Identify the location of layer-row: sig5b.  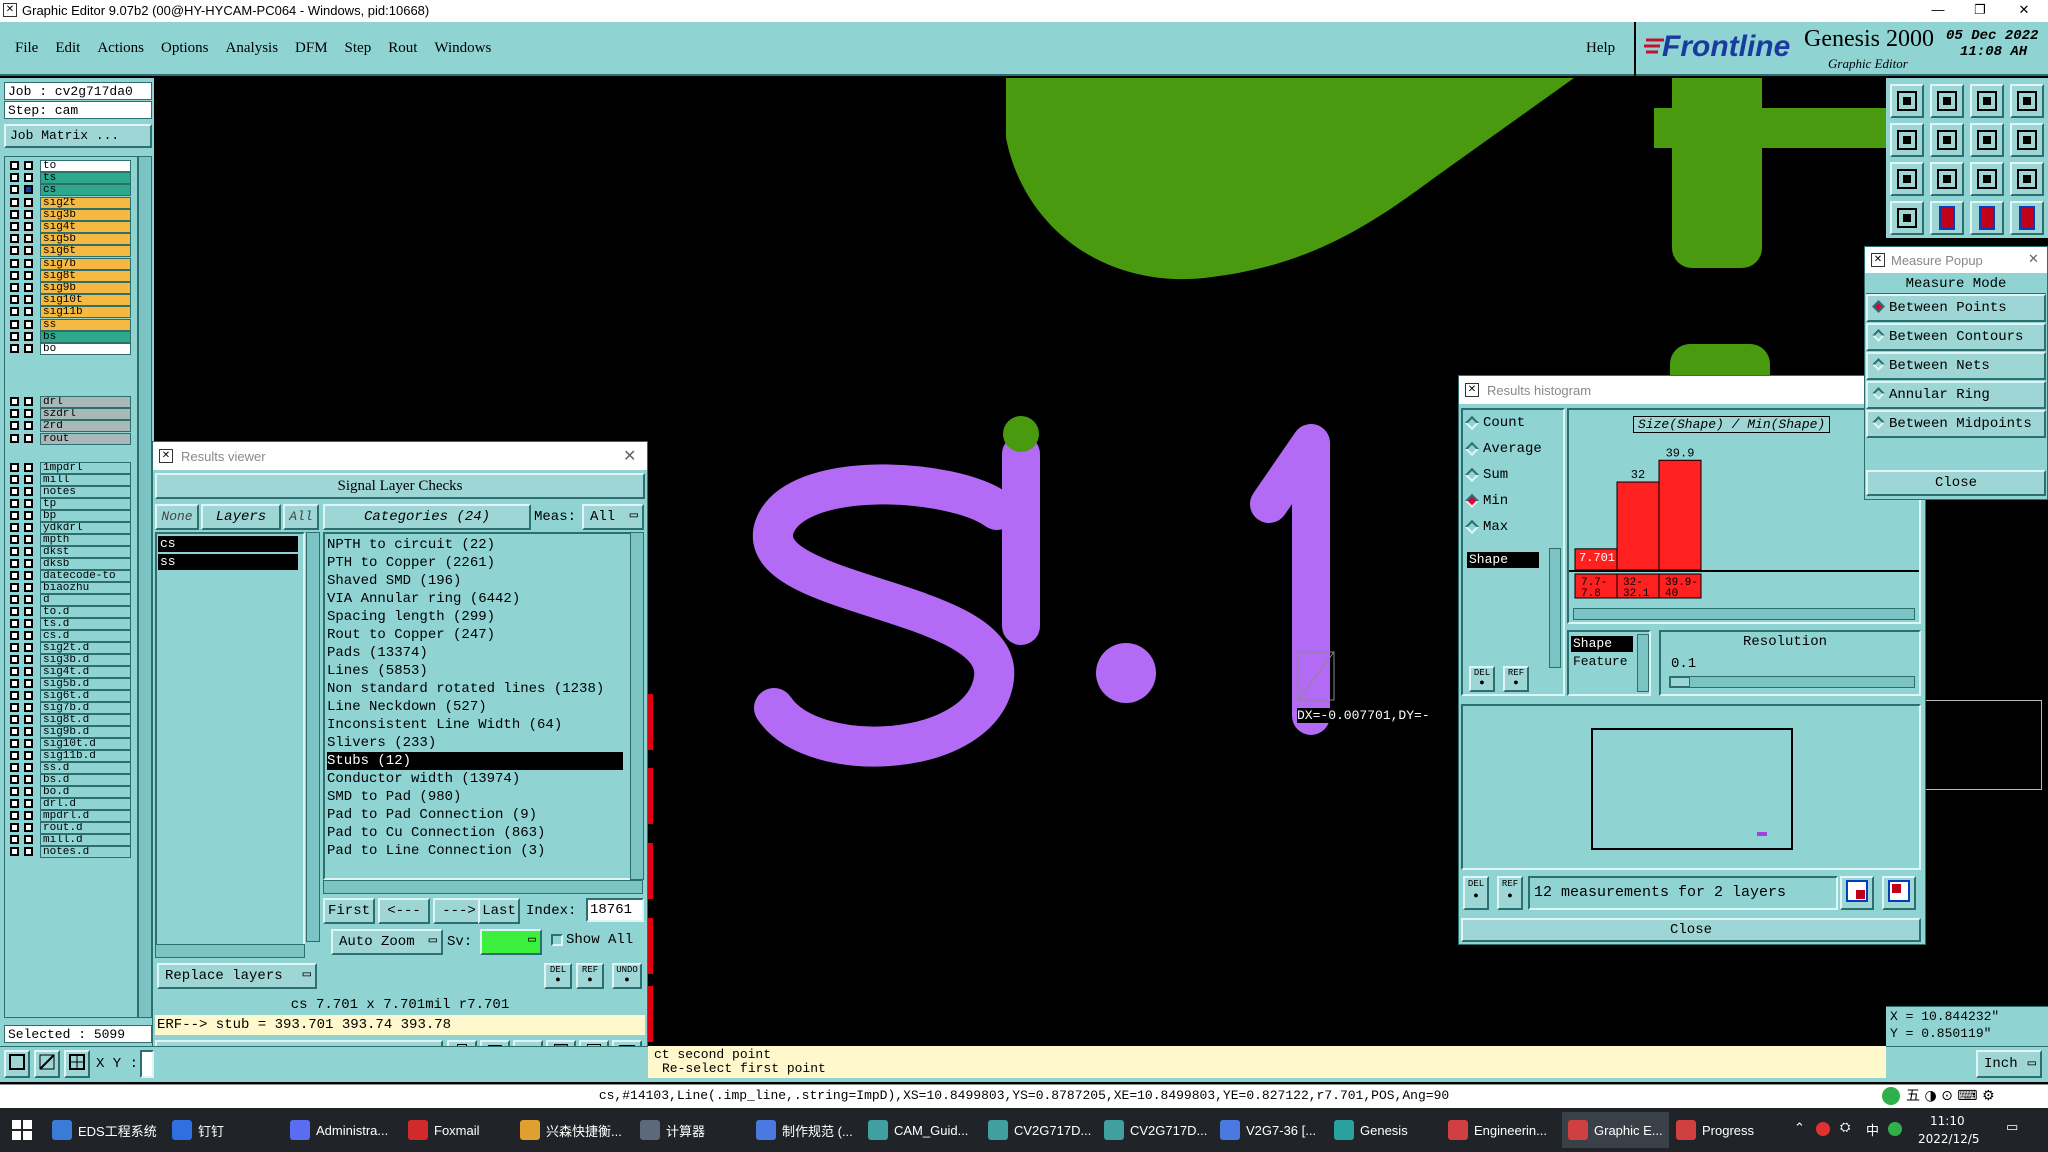
(69, 239).